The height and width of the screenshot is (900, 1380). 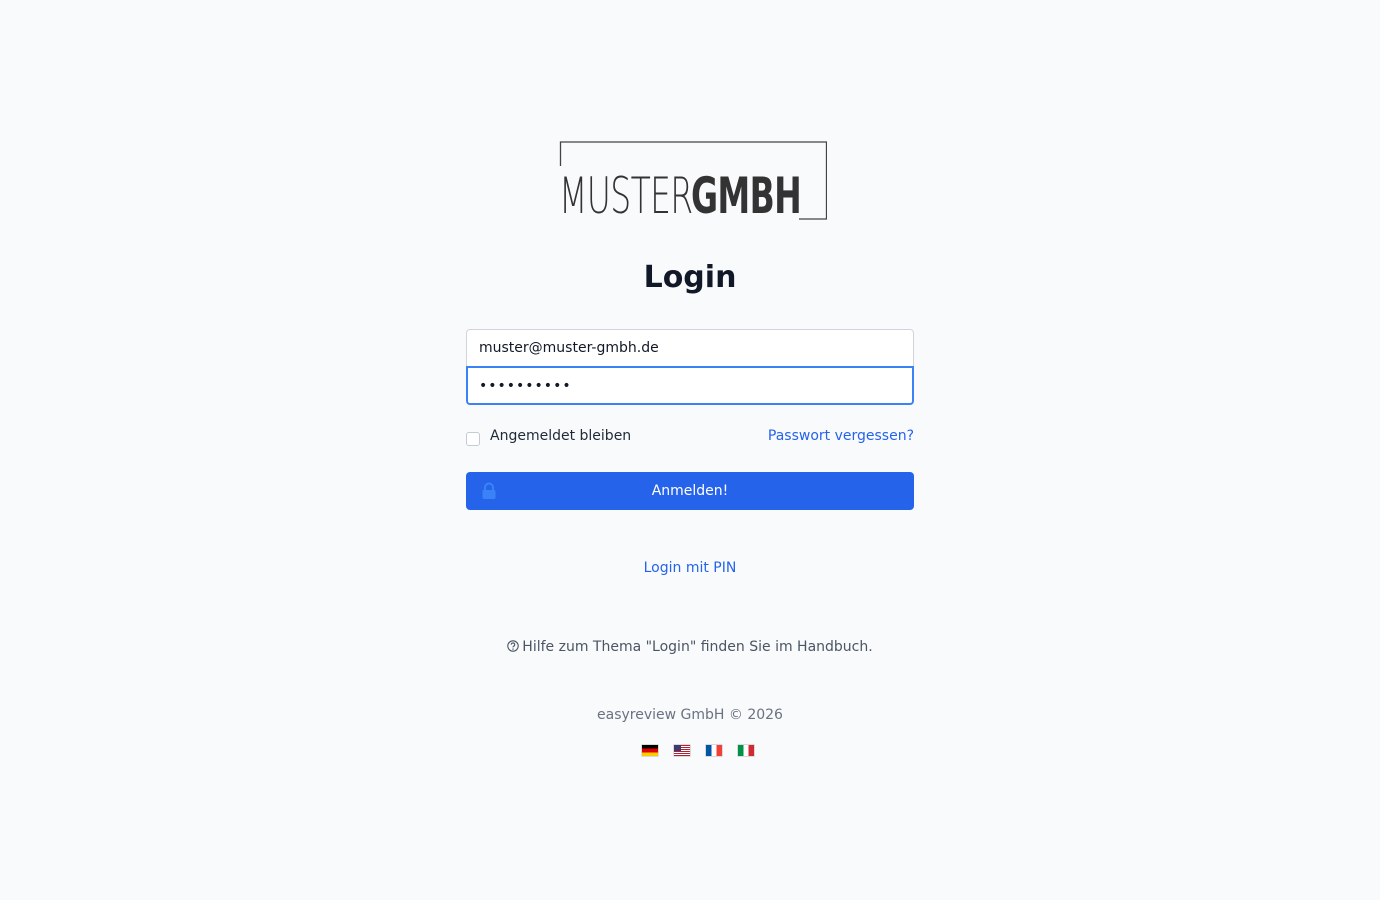 What do you see at coordinates (746, 196) in the screenshot?
I see `logo-text-bold: GMBH` at bounding box center [746, 196].